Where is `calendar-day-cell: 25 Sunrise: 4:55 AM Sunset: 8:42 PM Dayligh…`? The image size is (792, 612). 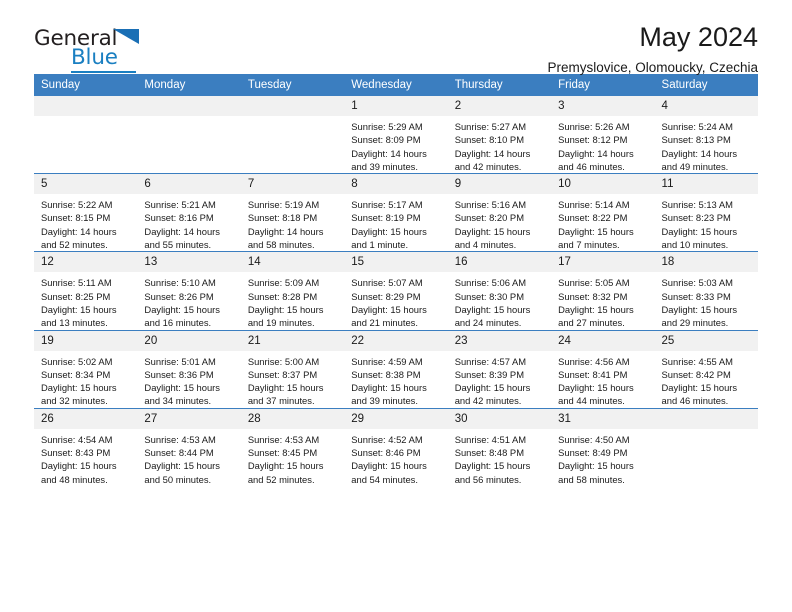
calendar-day-cell: 25 Sunrise: 4:55 AM Sunset: 8:42 PM Dayligh… is located at coordinates (706, 369).